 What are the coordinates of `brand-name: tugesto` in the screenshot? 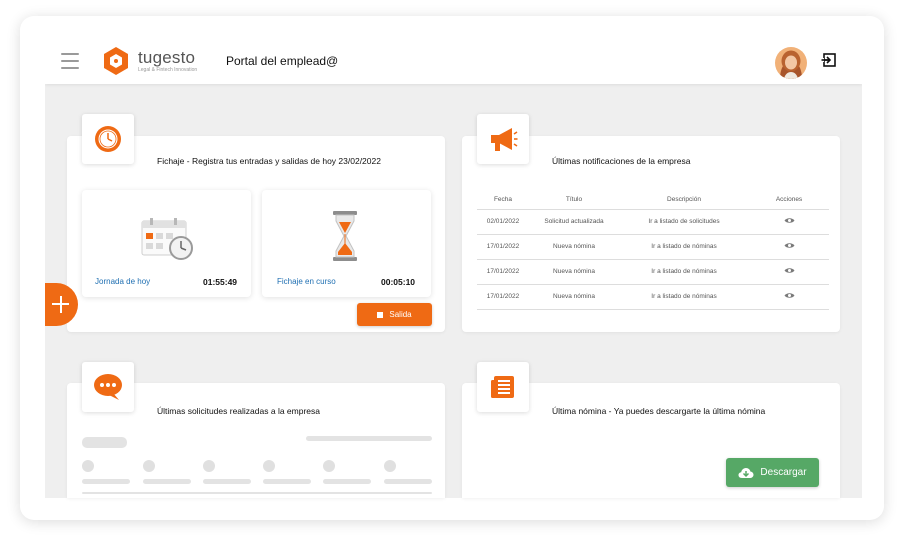 It's located at (167, 57).